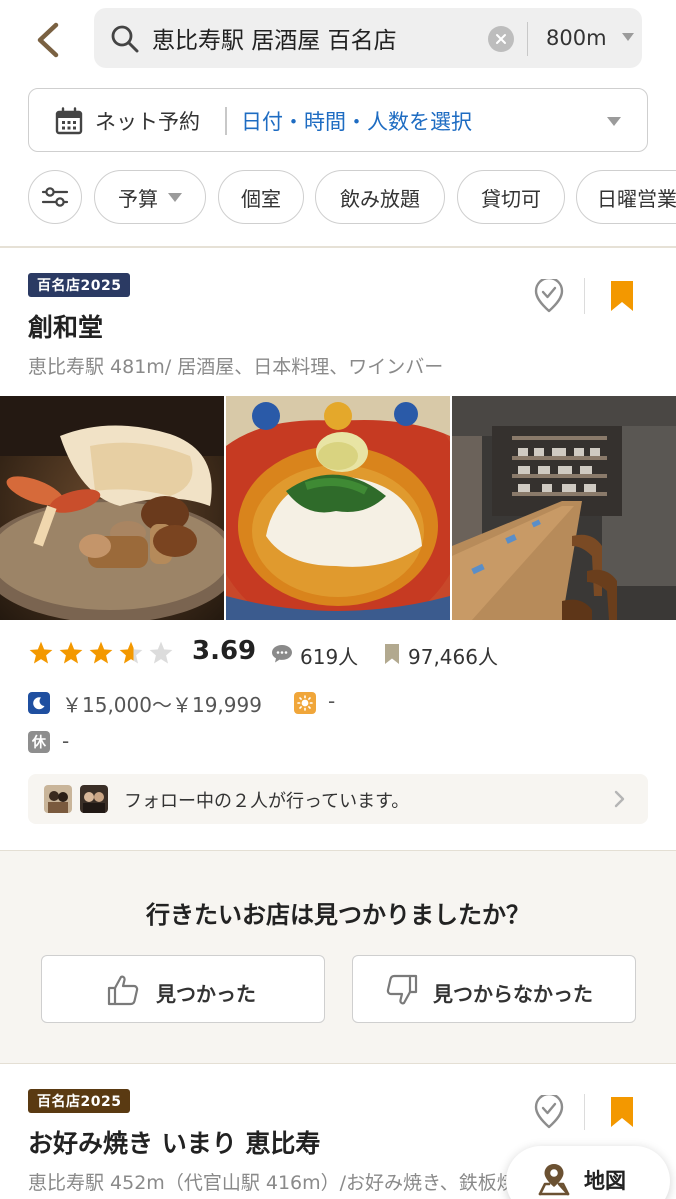 The width and height of the screenshot is (676, 1199). Describe the element at coordinates (453, 657) in the screenshot. I see `save-count: 97,466人` at that location.